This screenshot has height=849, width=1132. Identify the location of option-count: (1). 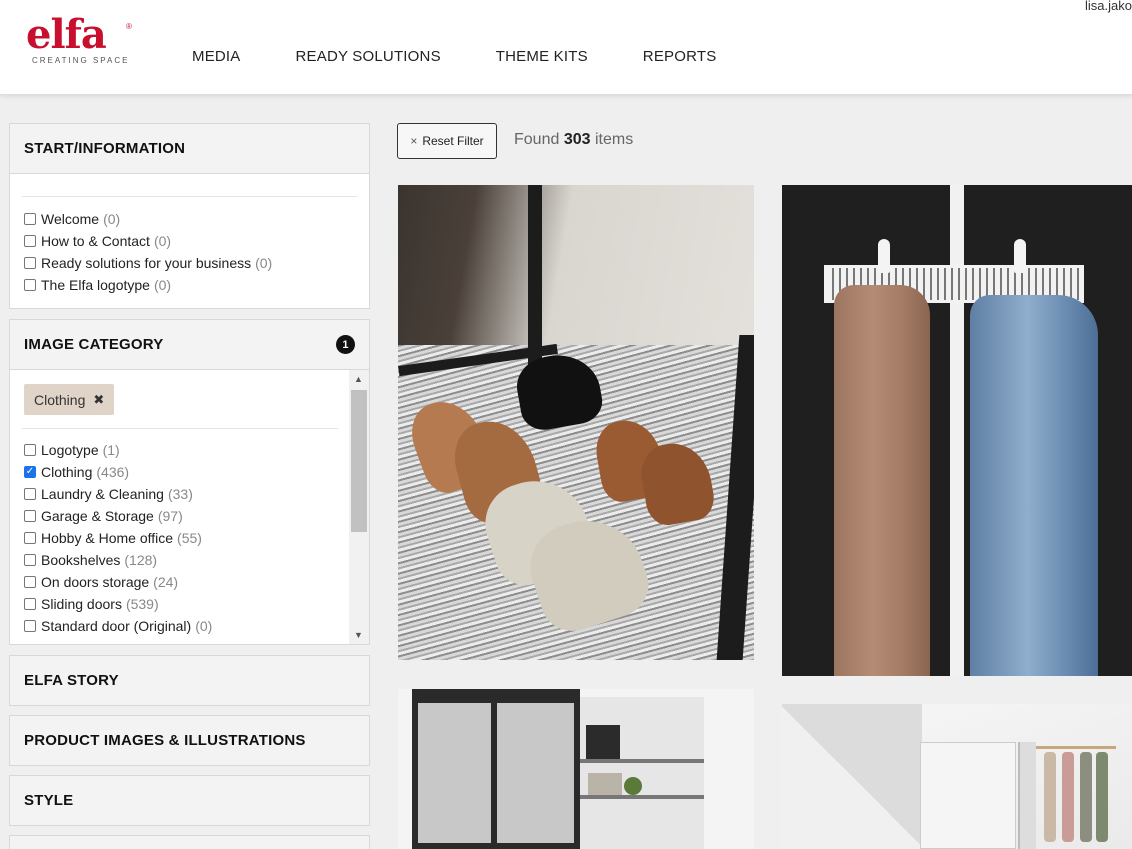
(111, 450).